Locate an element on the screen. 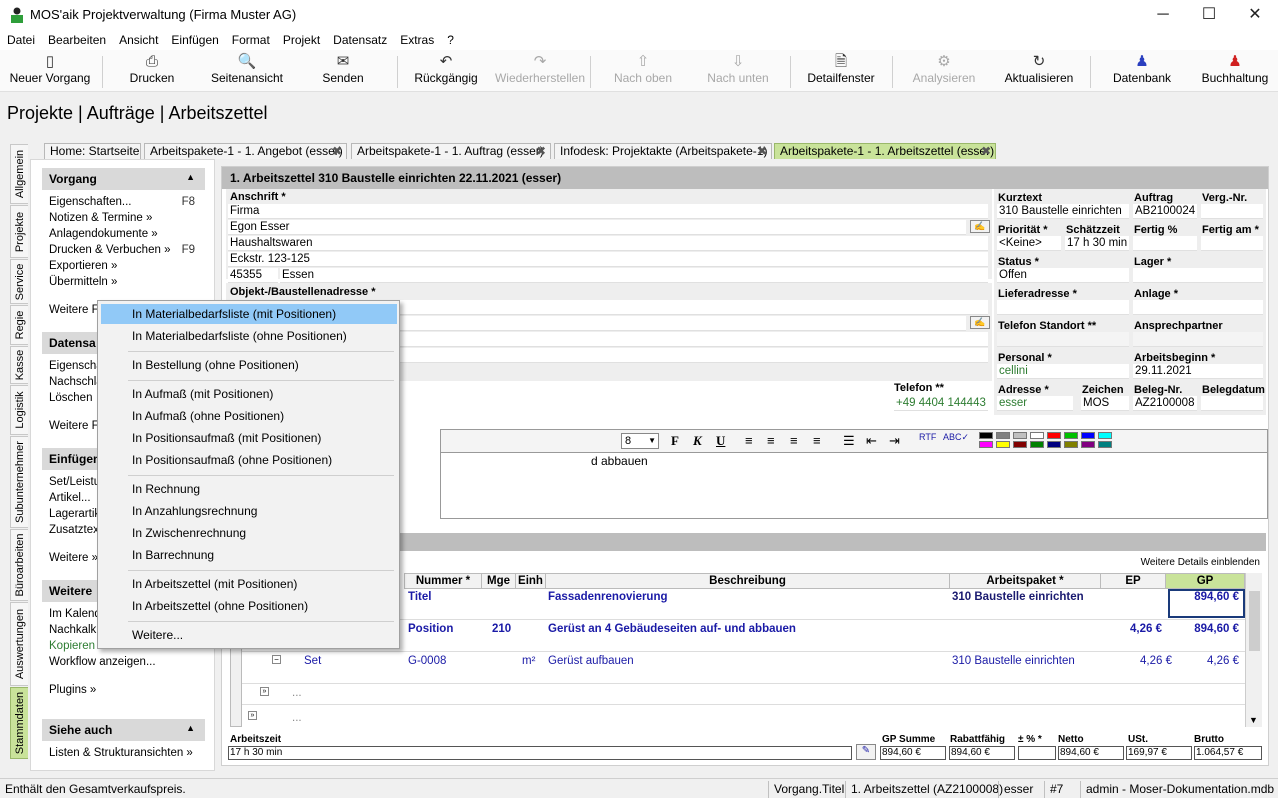  menu-item-positionsaufmass-ohne: In Positionsaufmaß (ohne Positionen) is located at coordinates (249, 460).